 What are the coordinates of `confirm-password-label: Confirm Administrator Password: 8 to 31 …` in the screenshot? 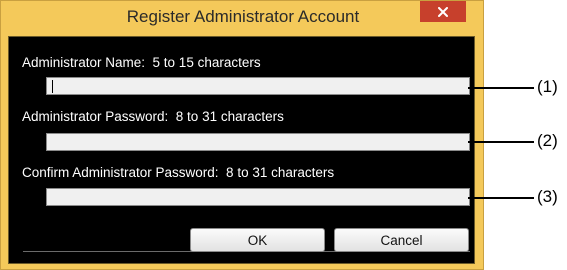 It's located at (178, 172).